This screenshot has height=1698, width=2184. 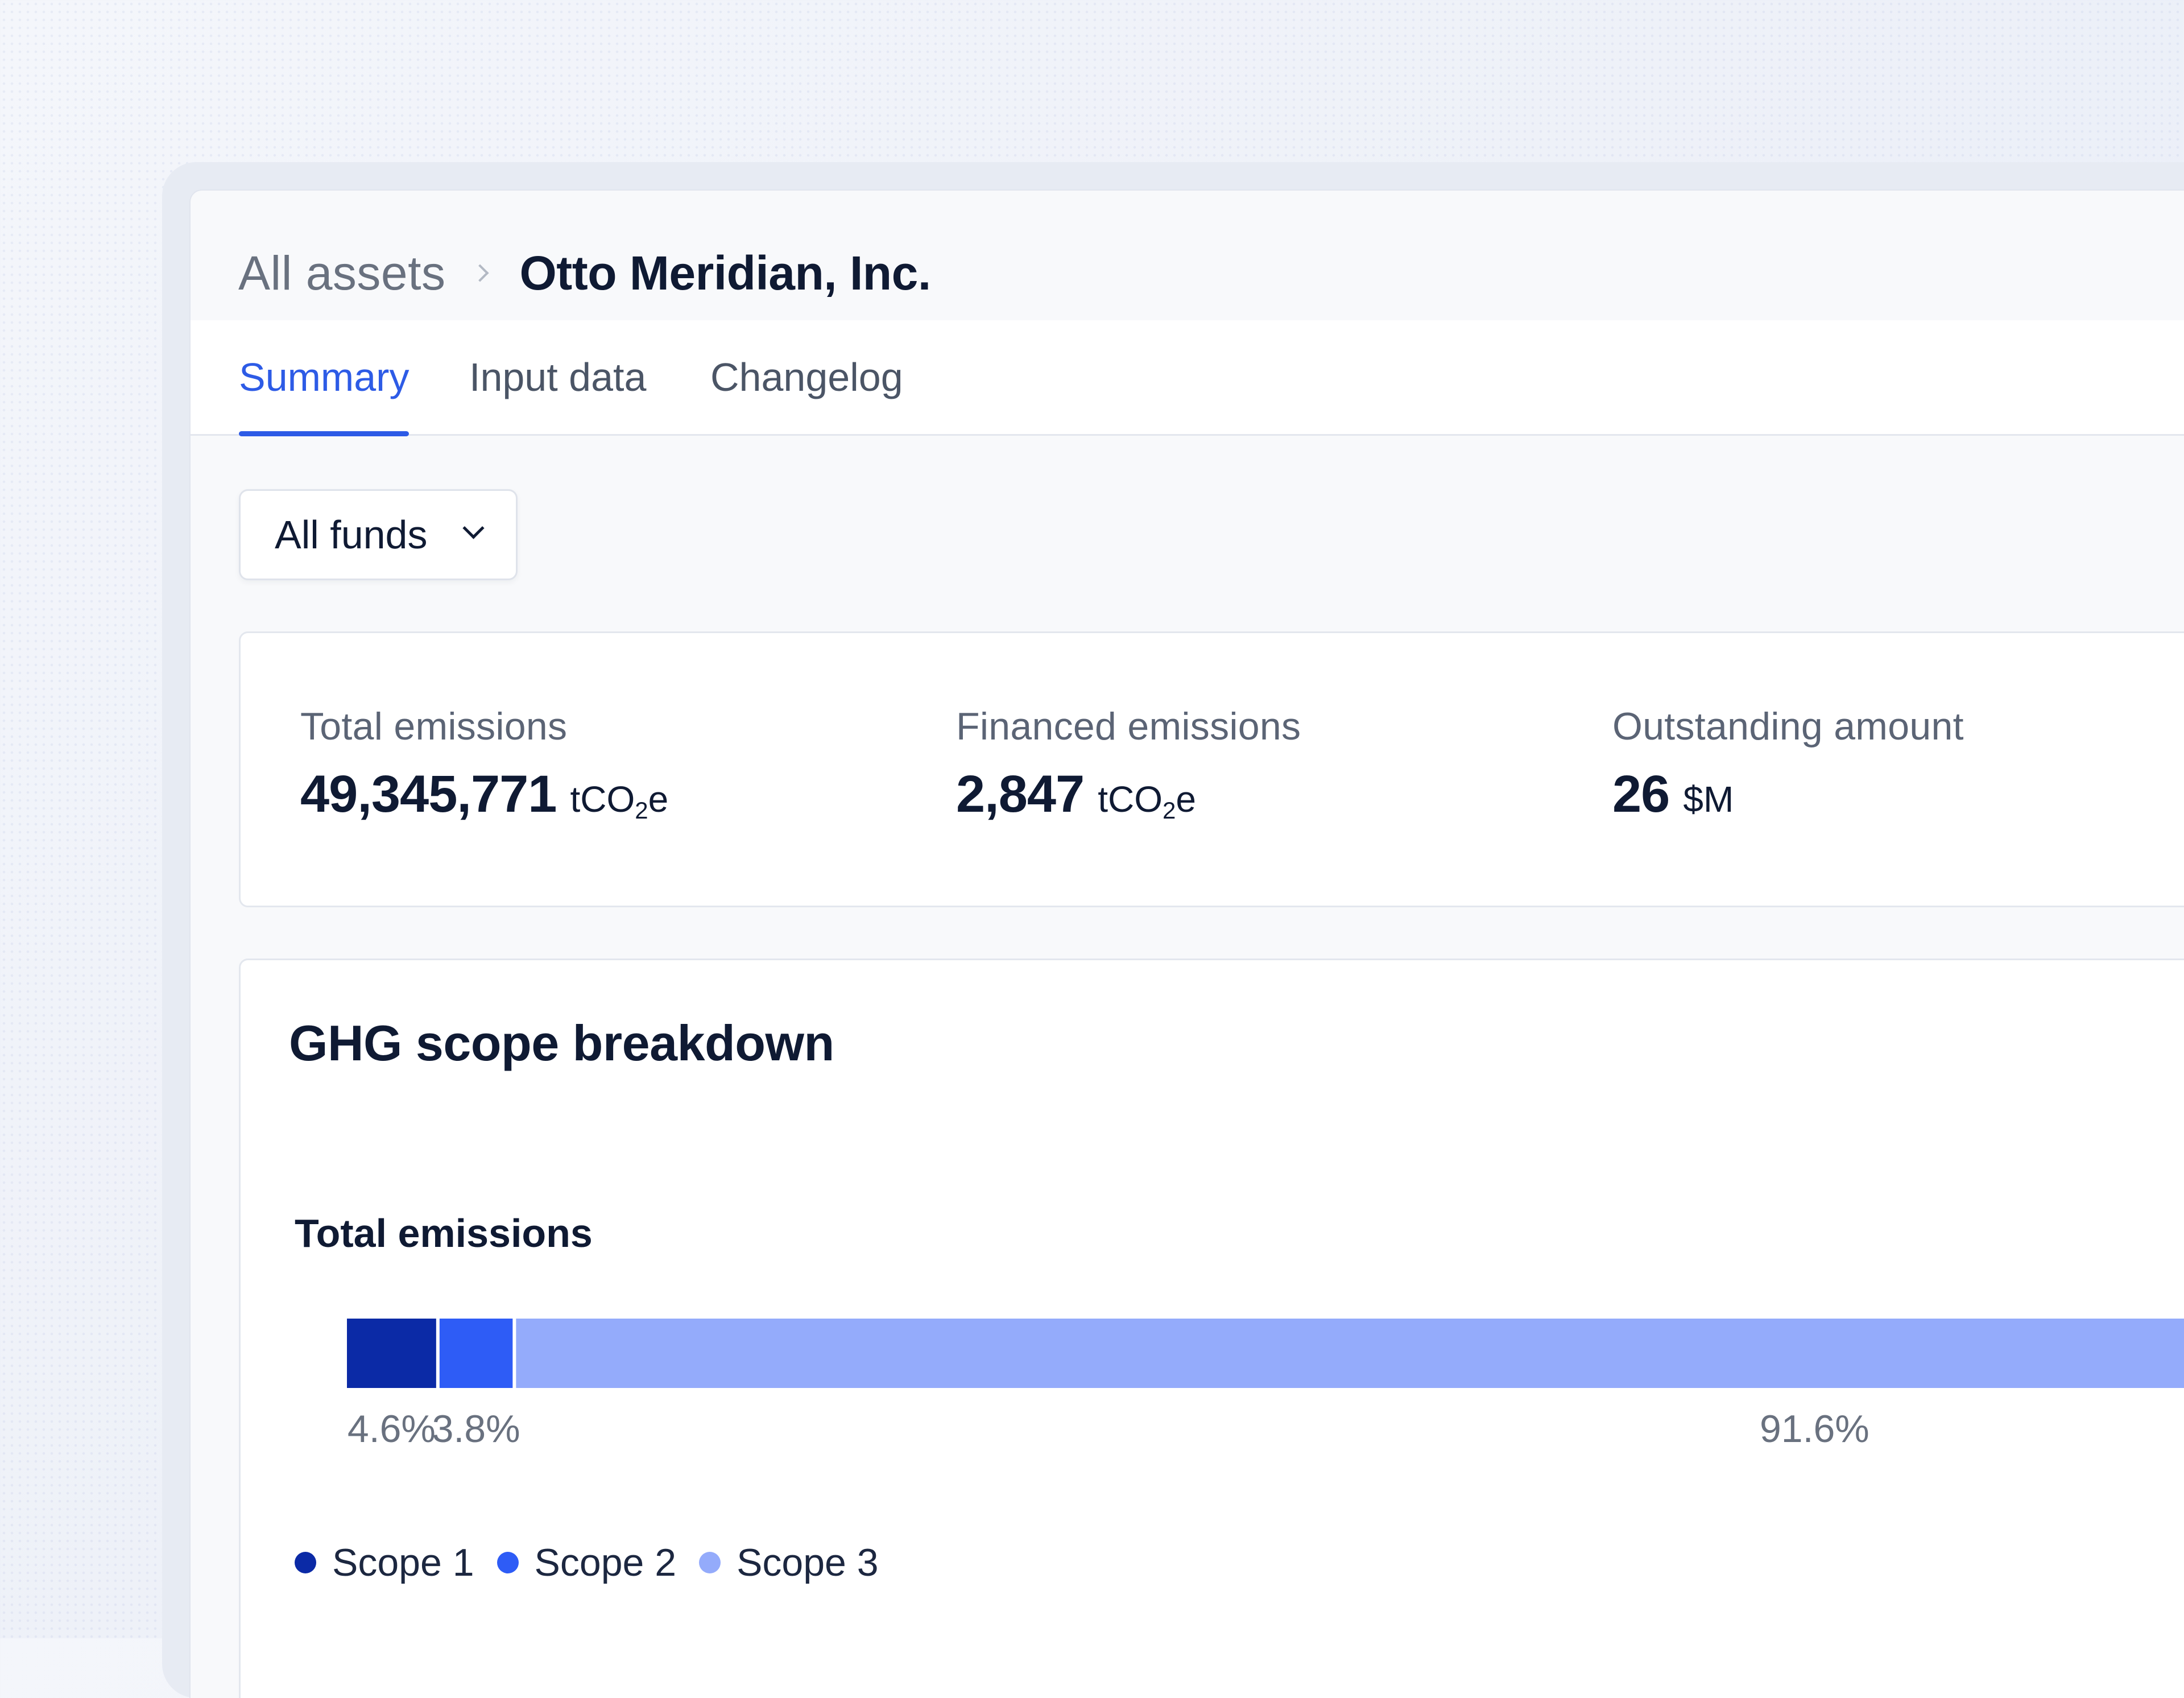 I want to click on bar-label-scope-2: 3.8%, so click(x=476, y=1429).